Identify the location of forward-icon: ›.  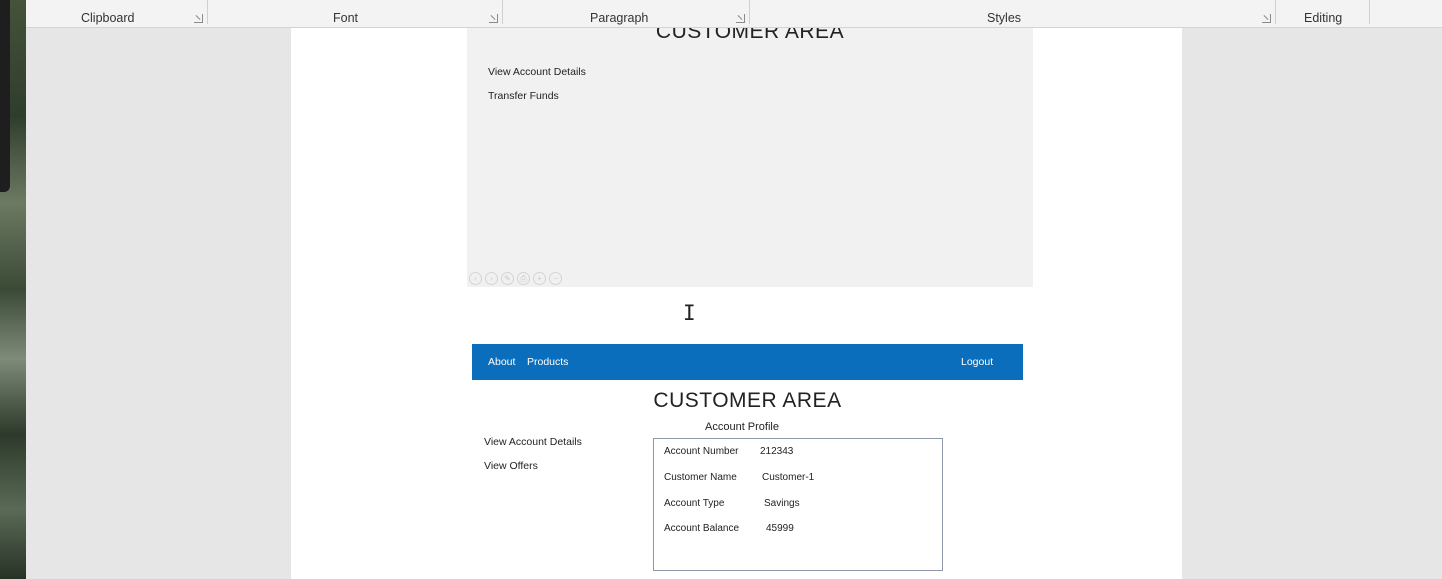
(491, 278).